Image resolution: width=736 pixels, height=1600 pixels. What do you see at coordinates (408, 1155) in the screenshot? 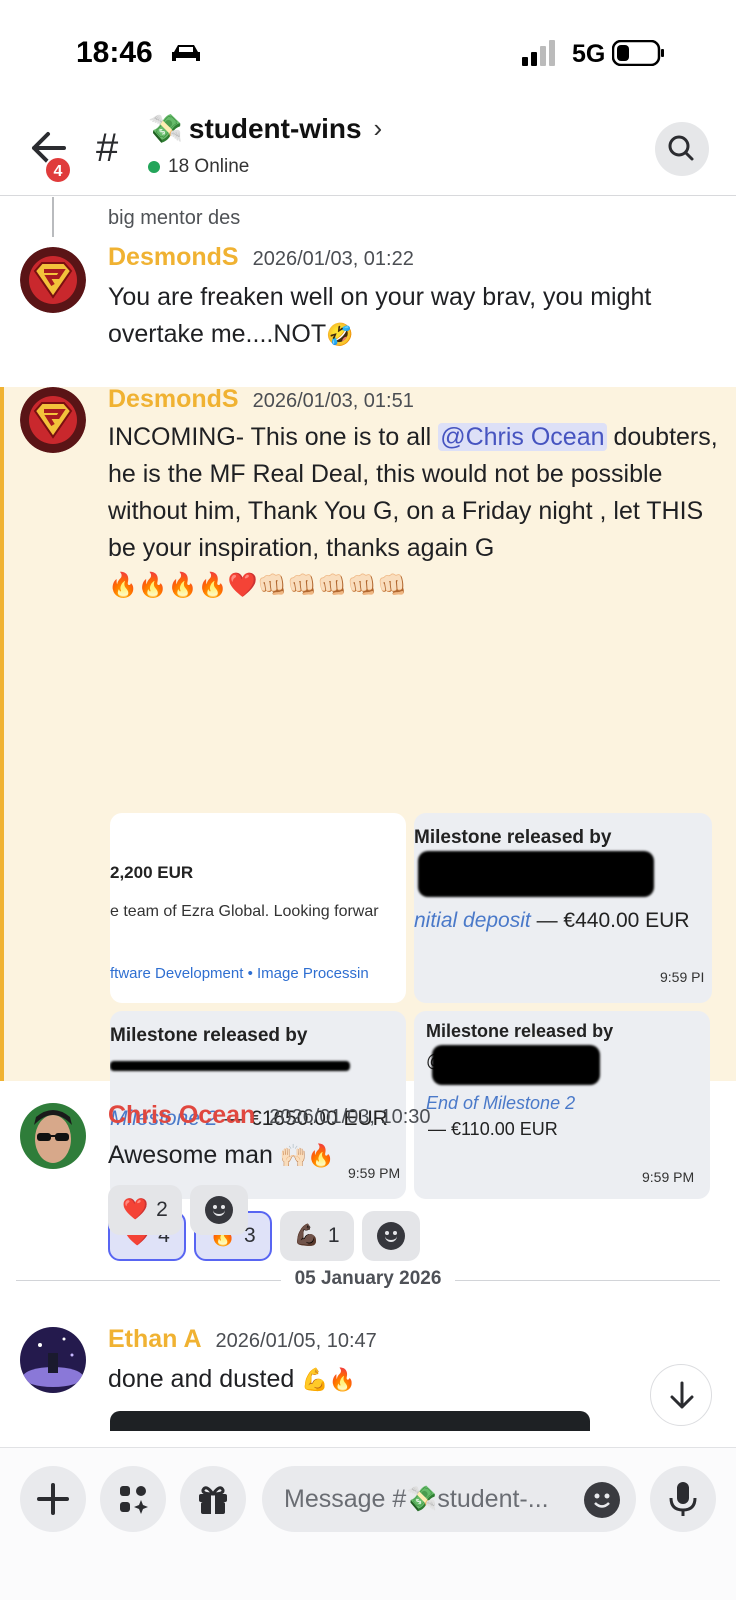
I see `message-text: Awesome man 🙌🏻🔥` at bounding box center [408, 1155].